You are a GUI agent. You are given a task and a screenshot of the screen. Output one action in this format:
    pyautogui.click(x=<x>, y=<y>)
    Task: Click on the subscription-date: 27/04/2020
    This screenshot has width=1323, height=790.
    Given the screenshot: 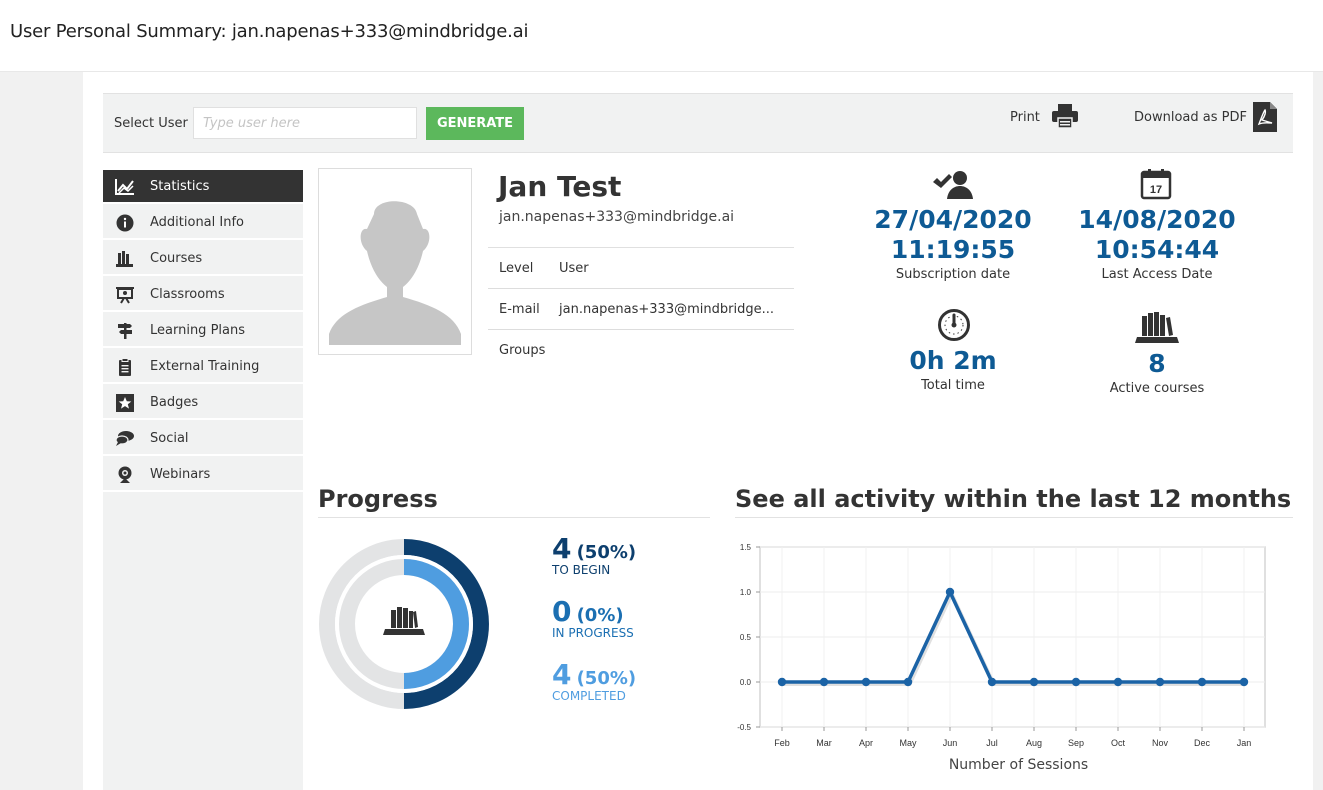 What is the action you would take?
    pyautogui.click(x=953, y=219)
    